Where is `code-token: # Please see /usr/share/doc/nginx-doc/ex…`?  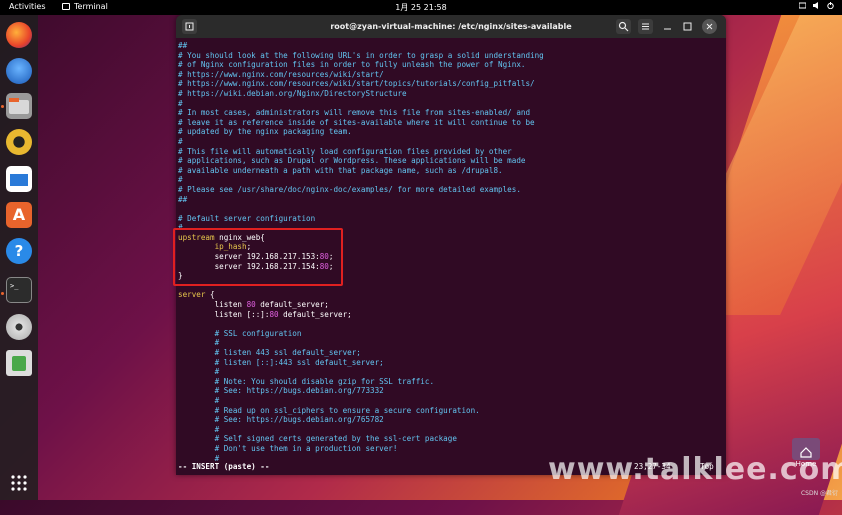 code-token: # Please see /usr/share/doc/nginx-doc/ex… is located at coordinates (349, 189).